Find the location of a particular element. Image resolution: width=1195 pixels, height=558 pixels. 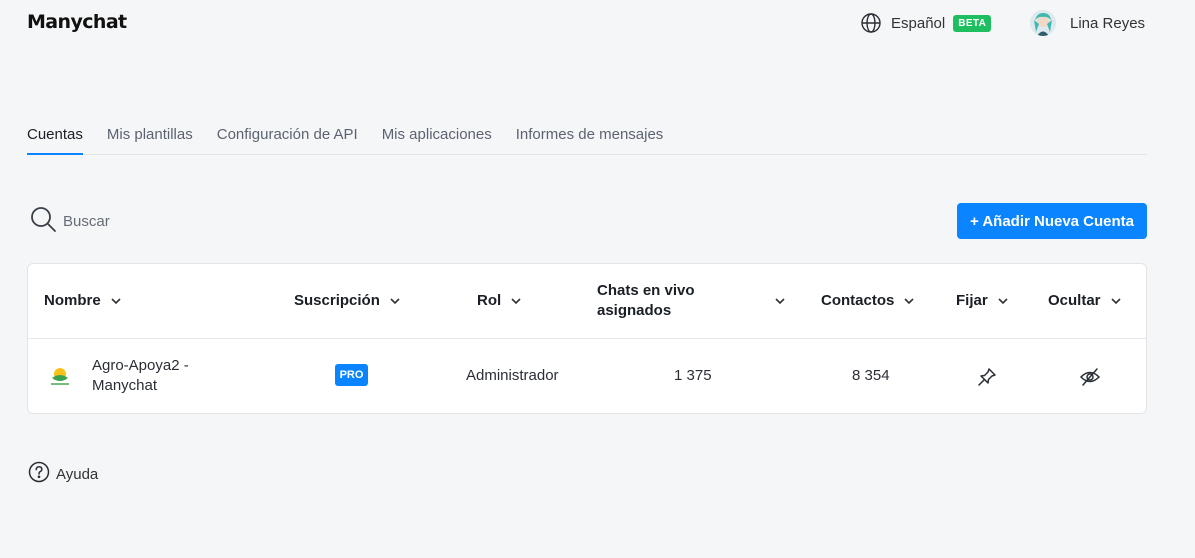

column-label: Chats en vivo asignados is located at coordinates (646, 300).